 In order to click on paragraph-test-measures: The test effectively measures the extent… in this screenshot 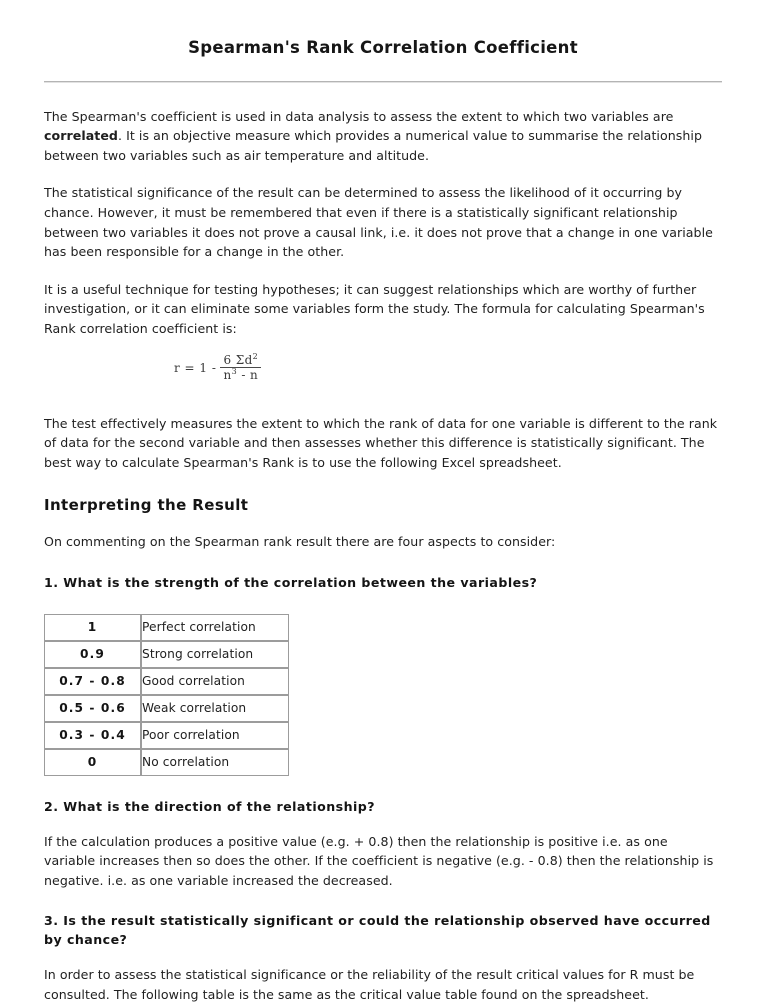, I will do `click(381, 442)`.